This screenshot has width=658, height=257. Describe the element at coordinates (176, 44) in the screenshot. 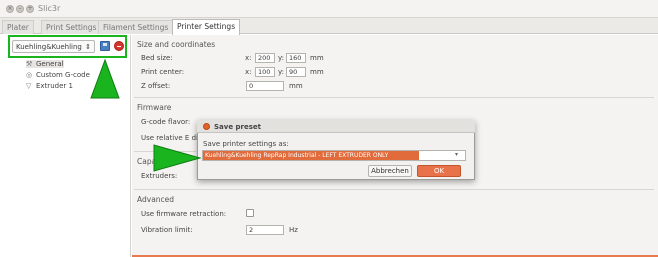

I see `section-size: Size and coordinates` at that location.